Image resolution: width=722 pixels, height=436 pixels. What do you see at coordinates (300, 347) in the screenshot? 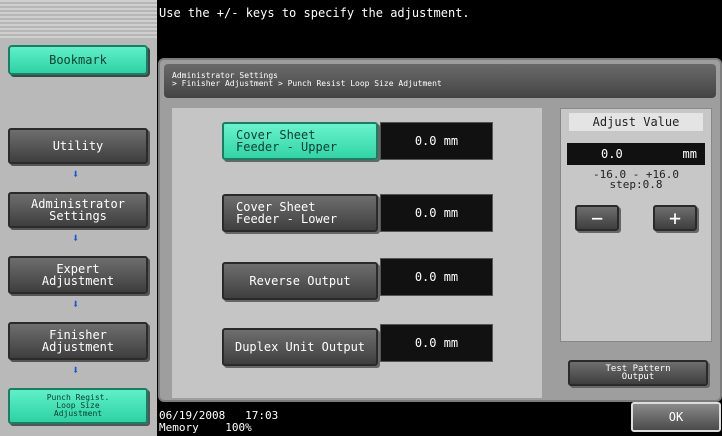
I see `duplex-unit-output-button: Duplex Unit Output` at bounding box center [300, 347].